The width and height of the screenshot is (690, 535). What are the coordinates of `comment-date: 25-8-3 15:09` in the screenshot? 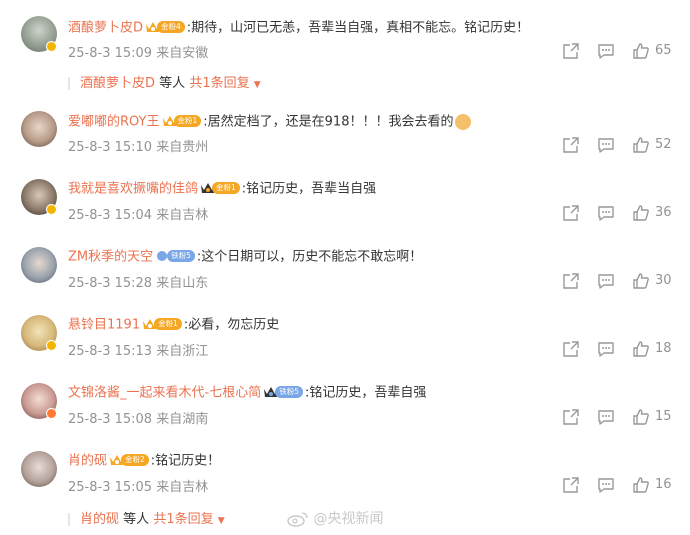 It's located at (110, 53).